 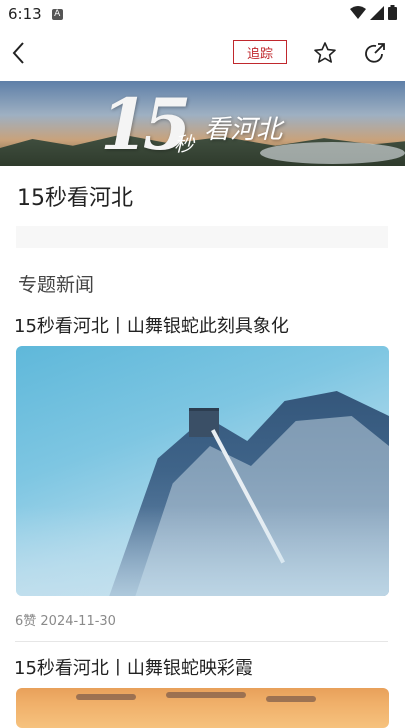 What do you see at coordinates (201, 641) in the screenshot?
I see `divider` at bounding box center [201, 641].